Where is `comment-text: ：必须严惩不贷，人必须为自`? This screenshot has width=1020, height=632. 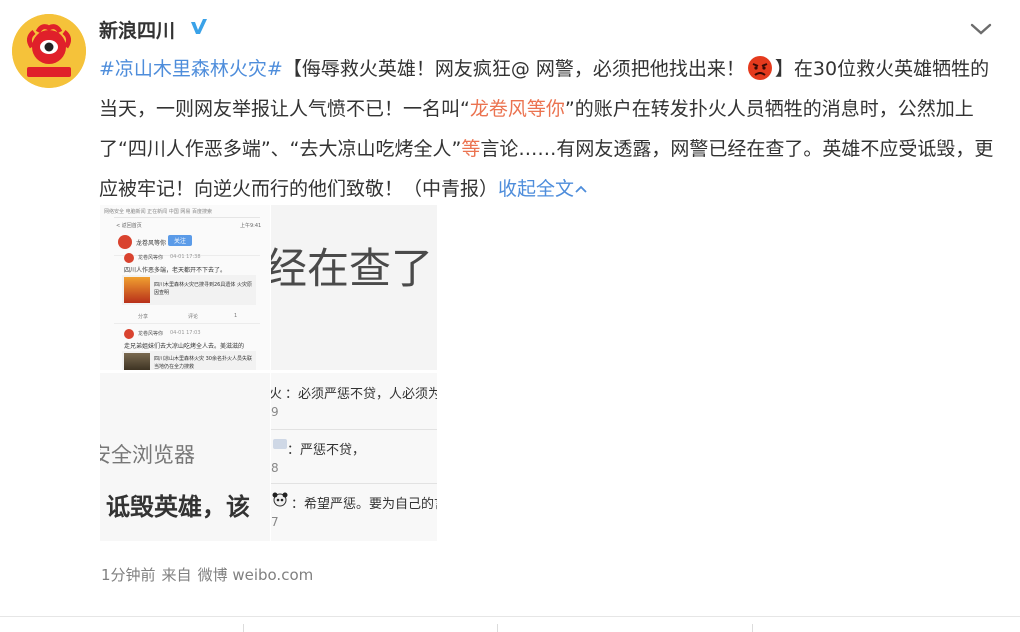 comment-text: ：必须严惩不贷，人必须为自 is located at coordinates (361, 394).